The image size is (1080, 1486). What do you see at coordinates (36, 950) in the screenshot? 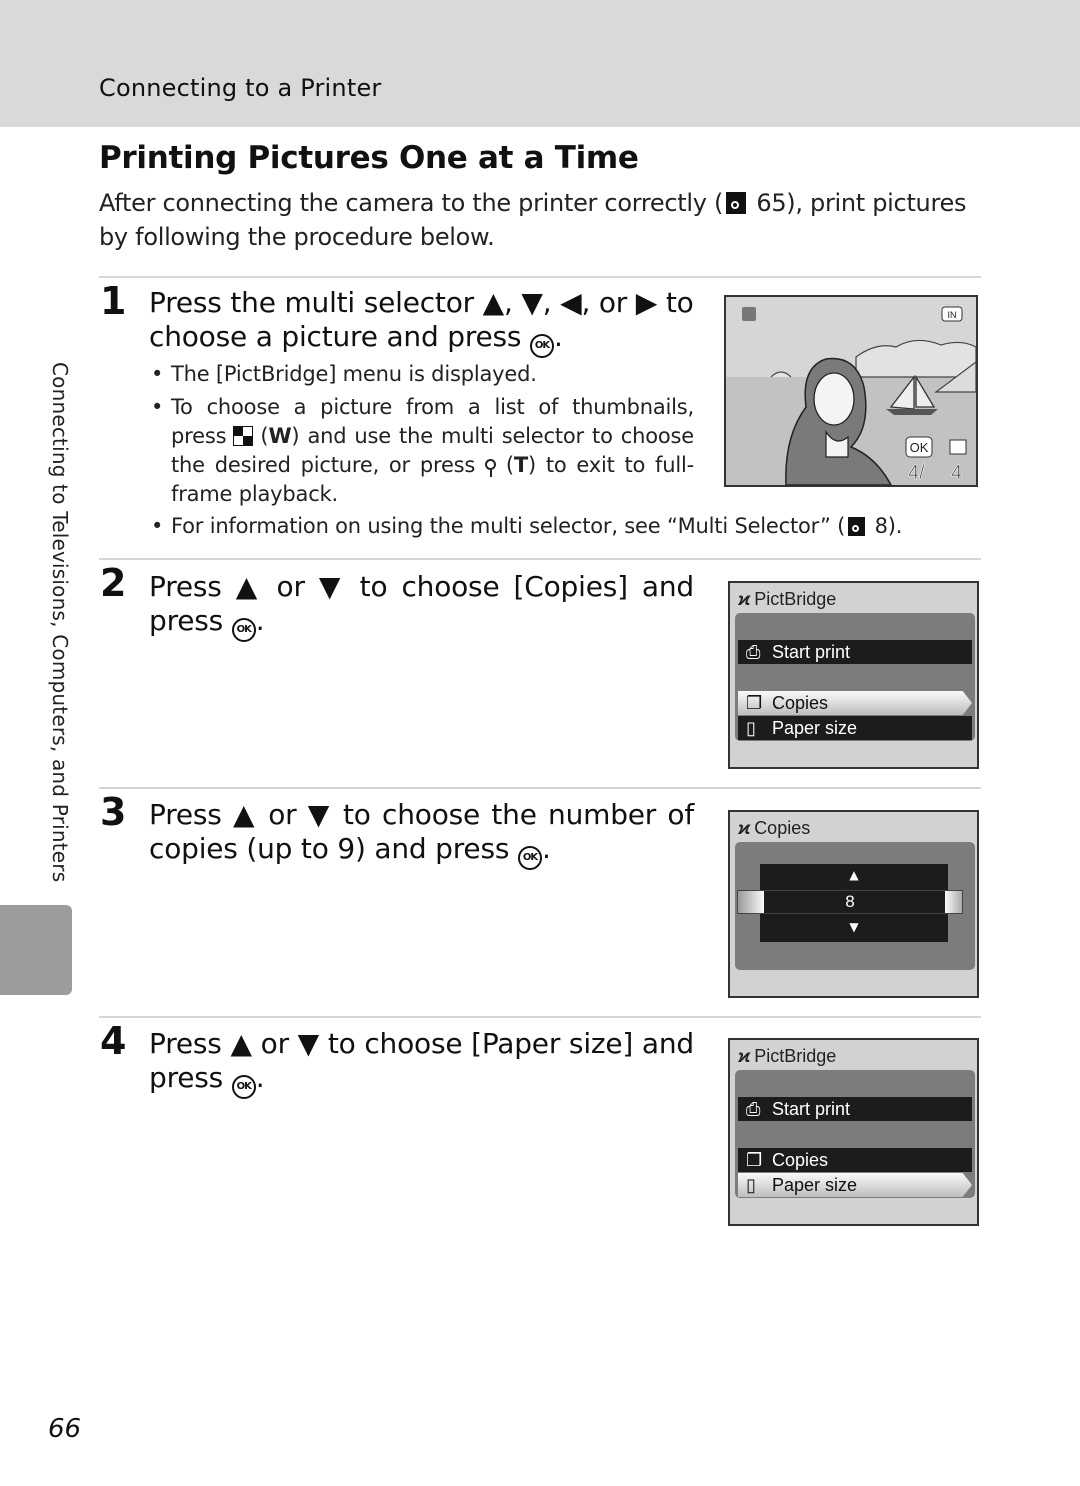
I see `chapter-tab` at bounding box center [36, 950].